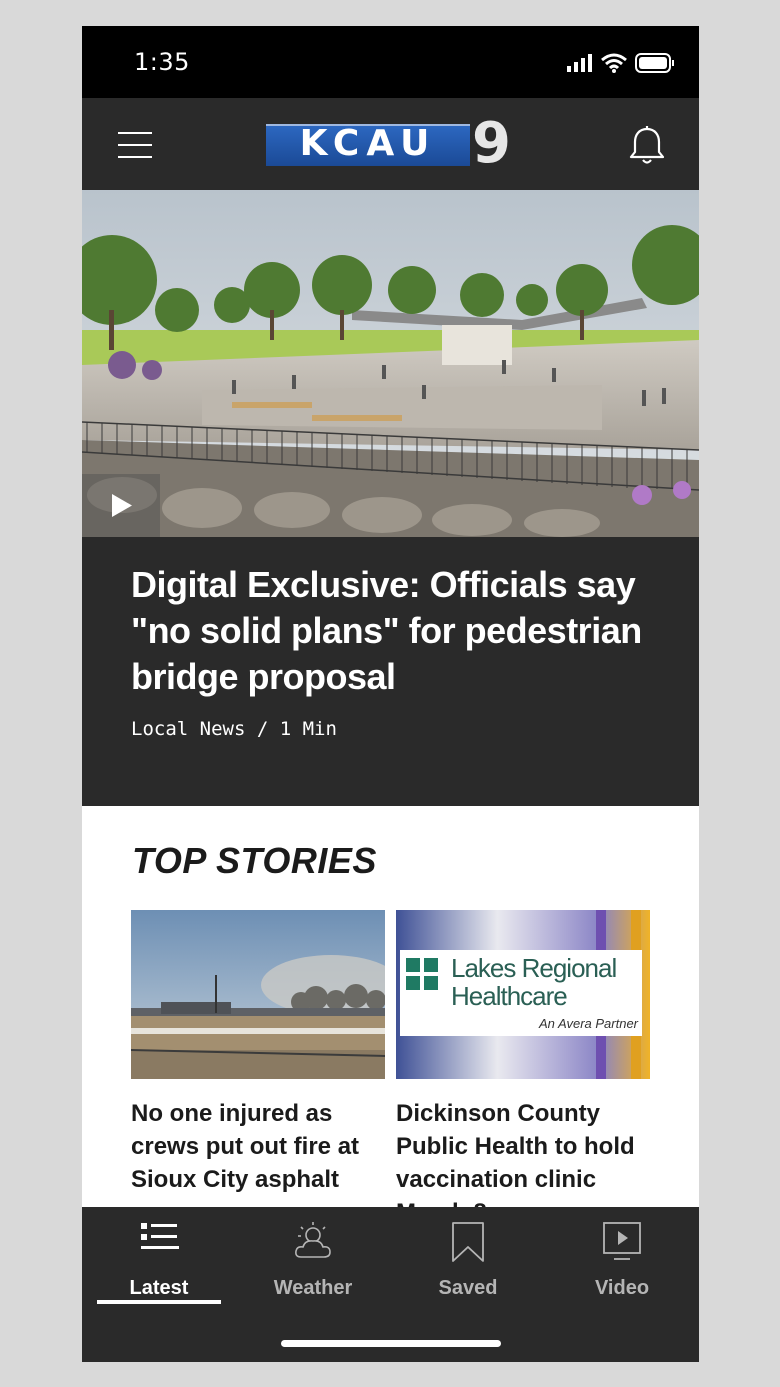 The height and width of the screenshot is (1387, 780). What do you see at coordinates (159, 1302) in the screenshot?
I see `active-tab-indicator` at bounding box center [159, 1302].